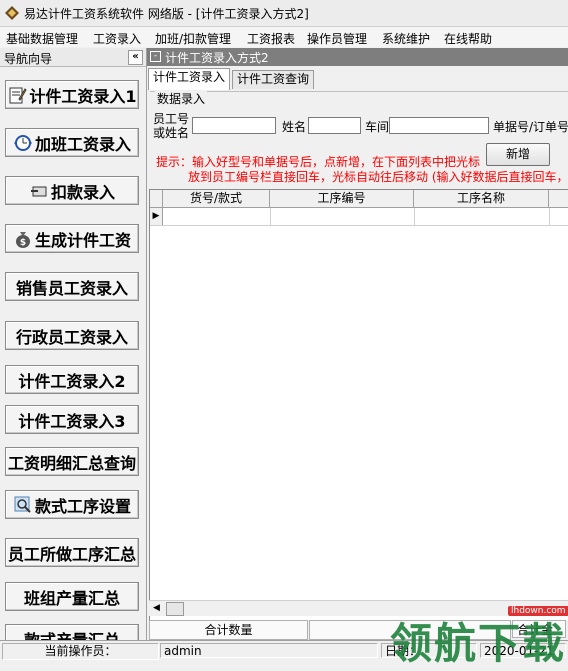  I want to click on grid-header: 货号/款式 工序编号 工序名称, so click(359, 199).